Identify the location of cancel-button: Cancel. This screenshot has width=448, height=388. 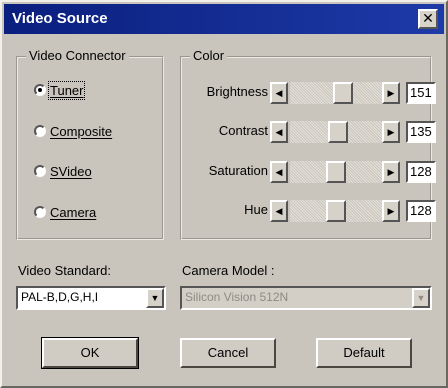
(228, 353).